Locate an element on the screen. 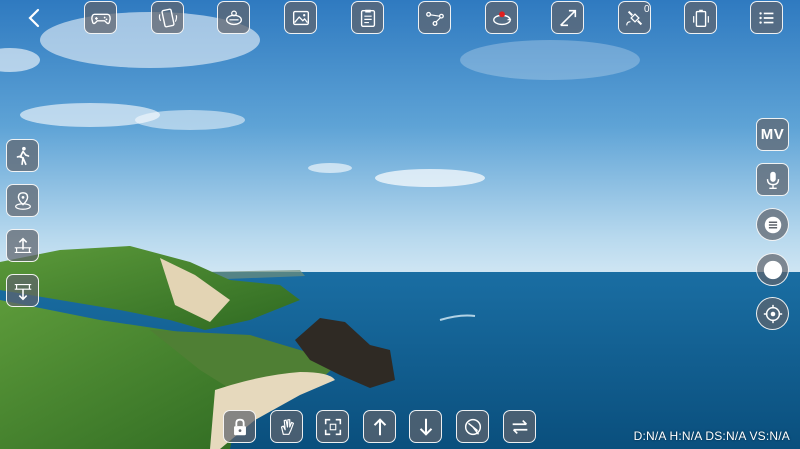  calibrate-icon is located at coordinates (567, 17).